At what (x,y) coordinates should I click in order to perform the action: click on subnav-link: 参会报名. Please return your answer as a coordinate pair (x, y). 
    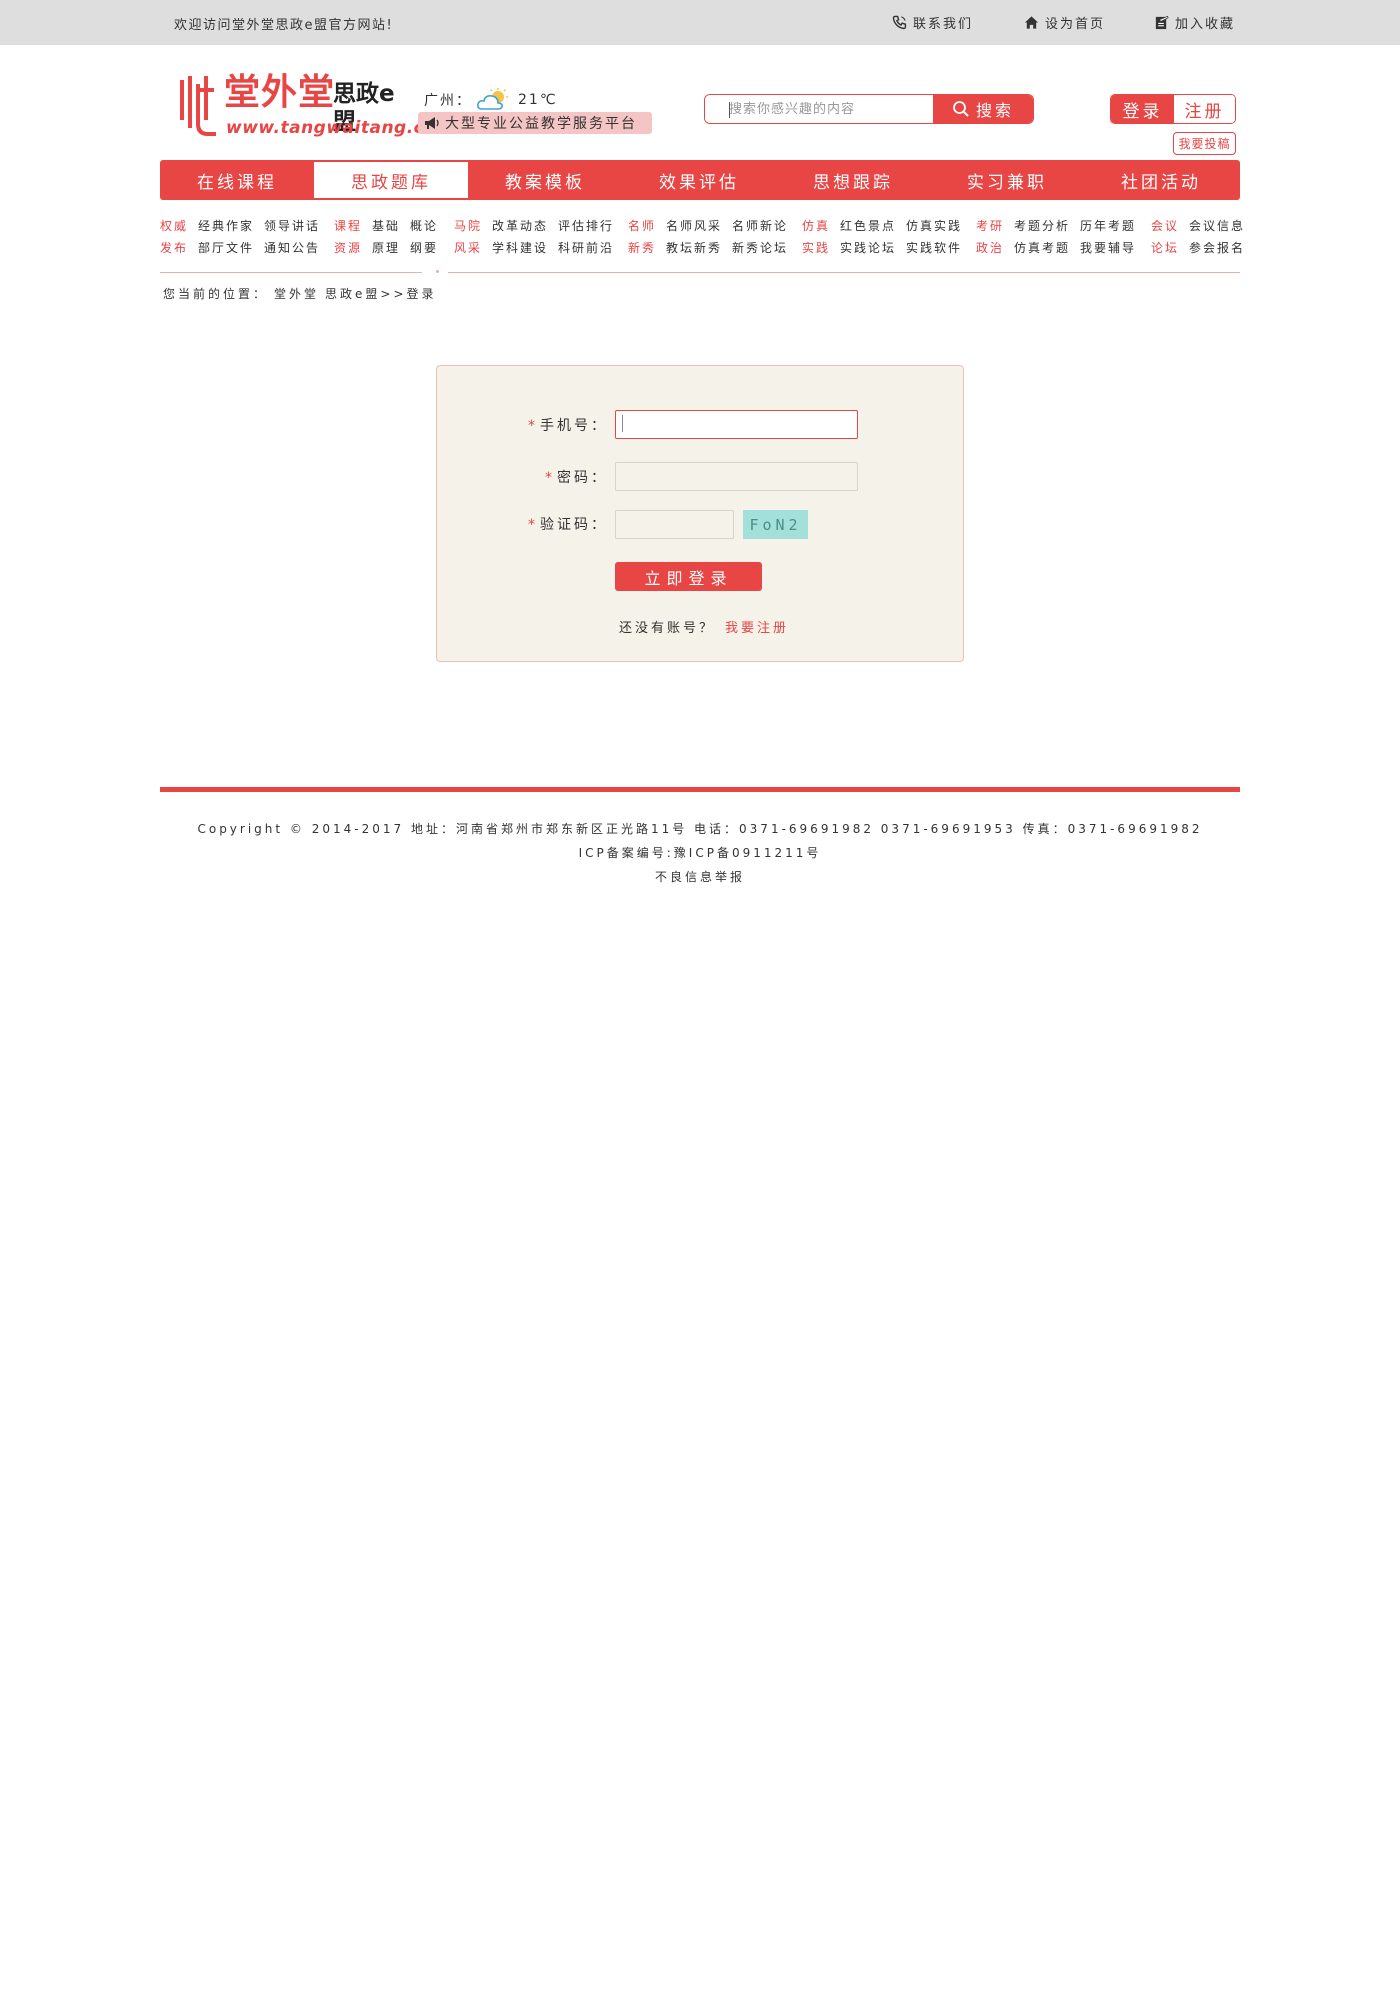
    Looking at the image, I should click on (1217, 247).